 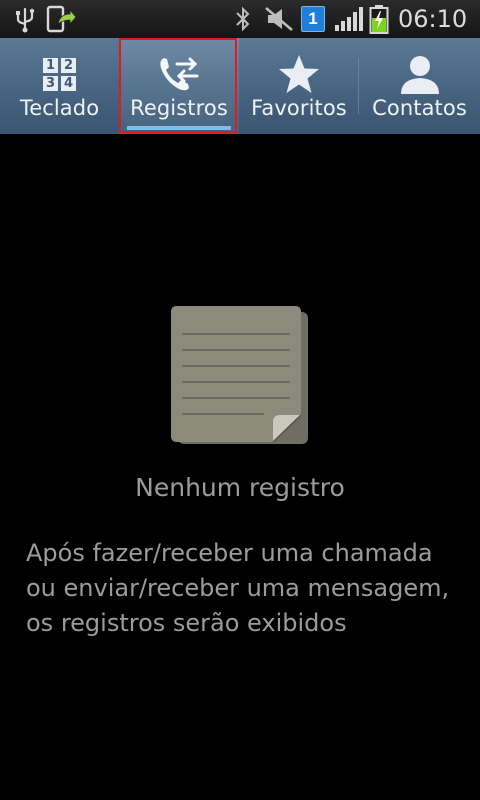 What do you see at coordinates (419, 108) in the screenshot?
I see `tab-label: Contatos` at bounding box center [419, 108].